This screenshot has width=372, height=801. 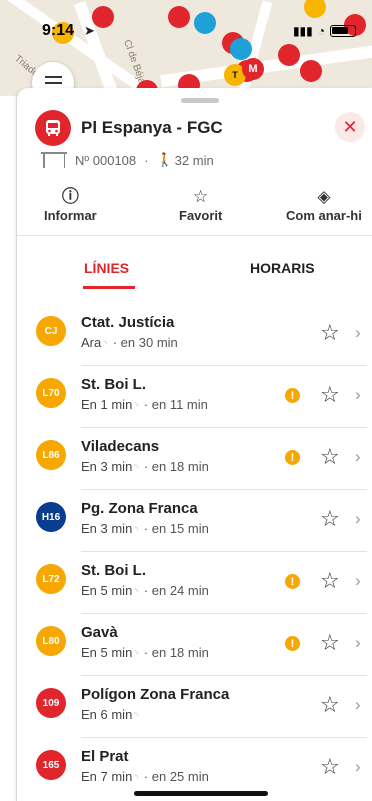 I want to click on tab-lines: LÍNIES, so click(x=106, y=268).